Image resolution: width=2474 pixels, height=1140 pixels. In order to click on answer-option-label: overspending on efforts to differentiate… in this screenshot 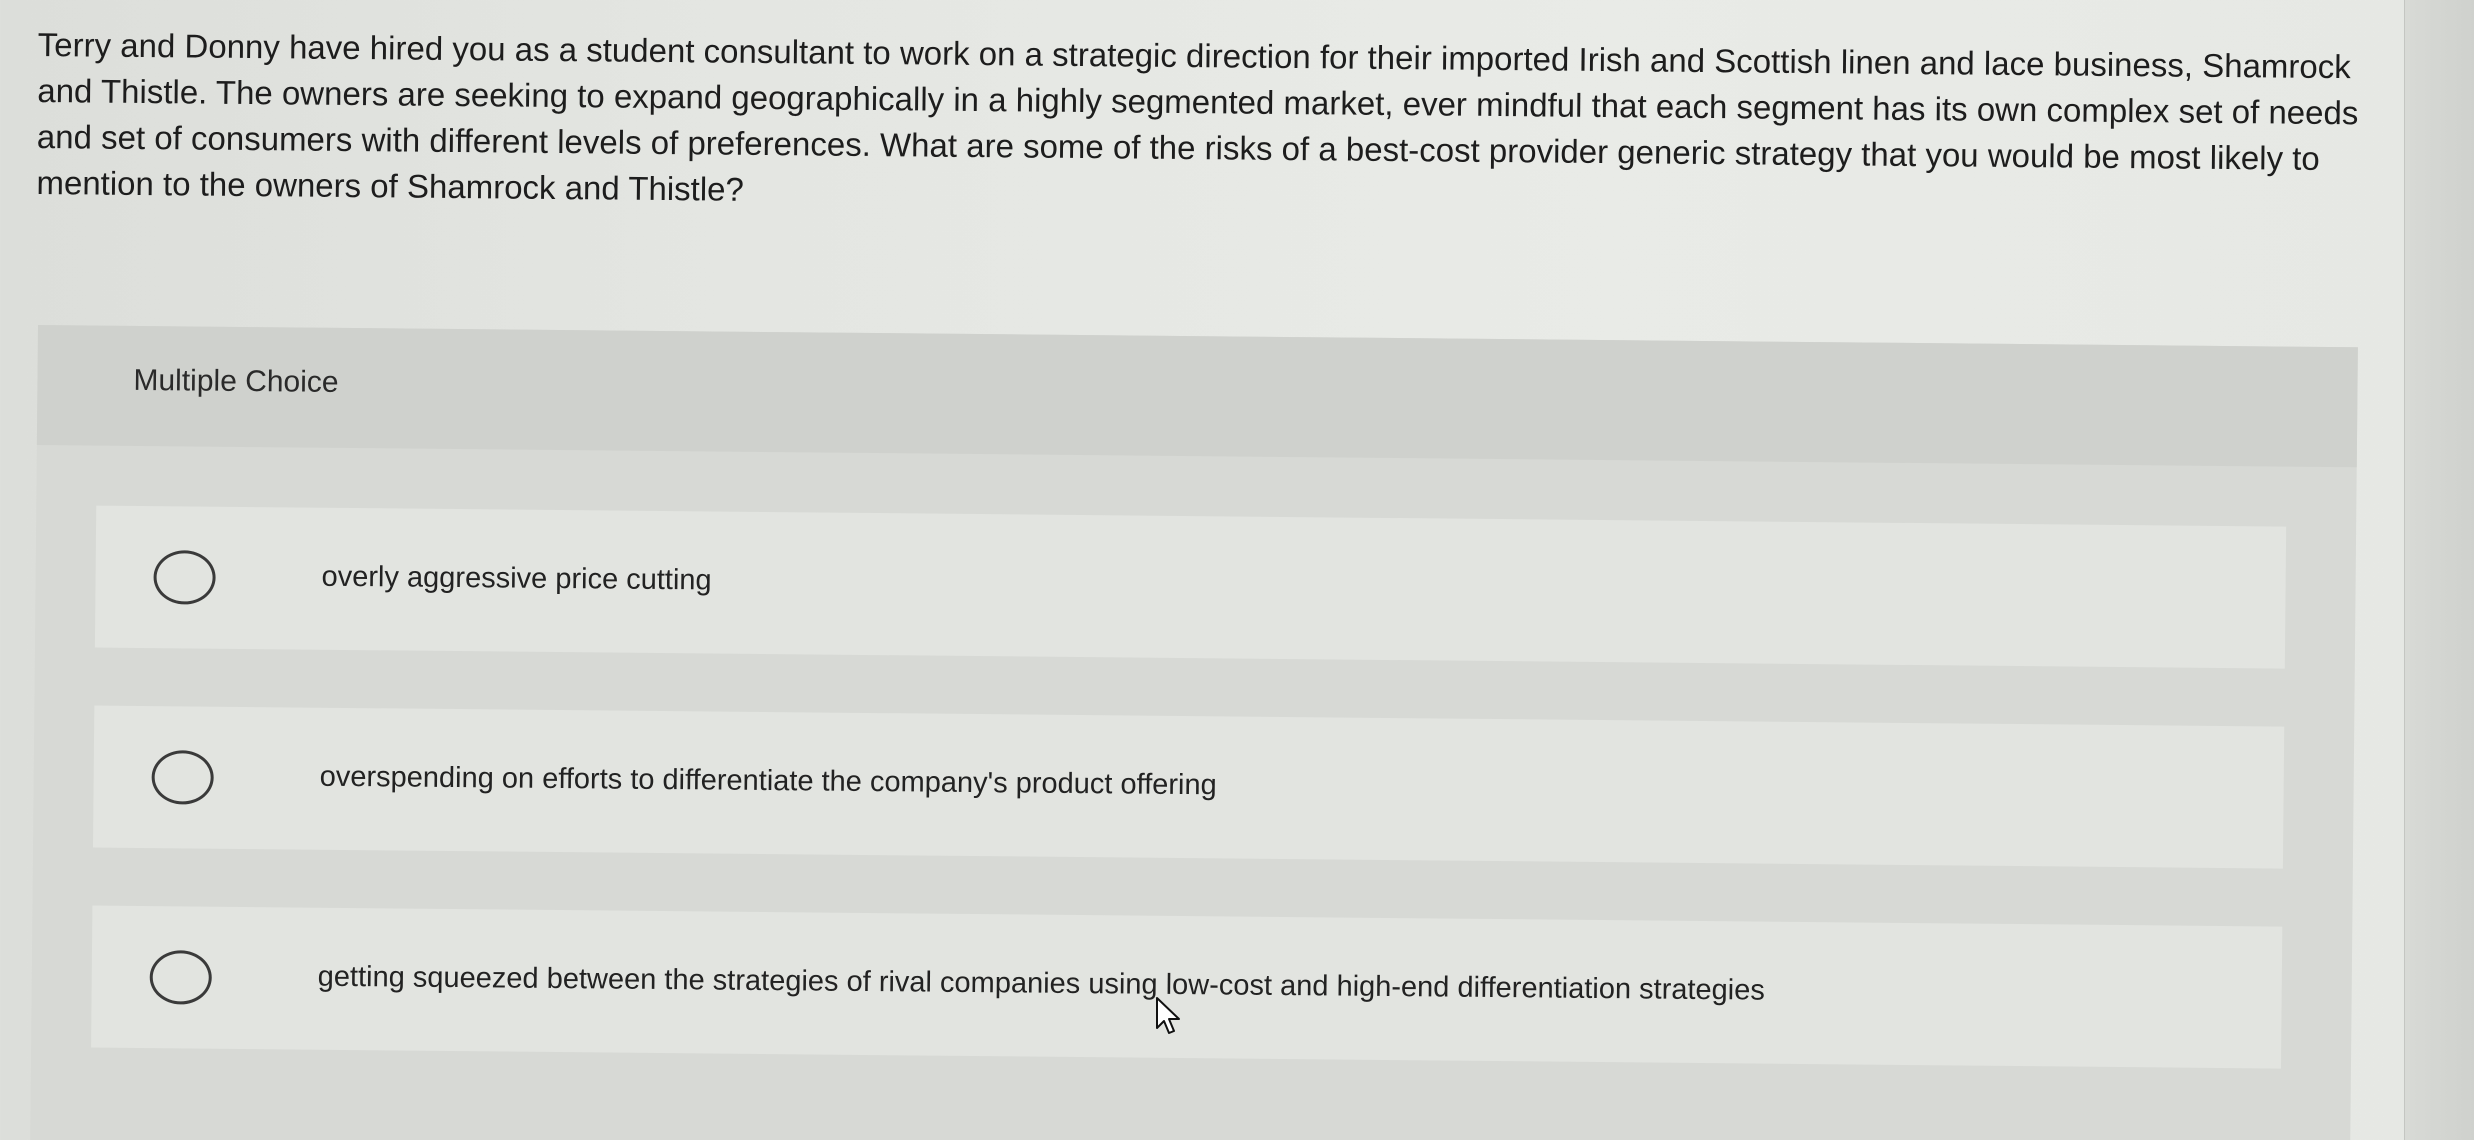, I will do `click(768, 781)`.